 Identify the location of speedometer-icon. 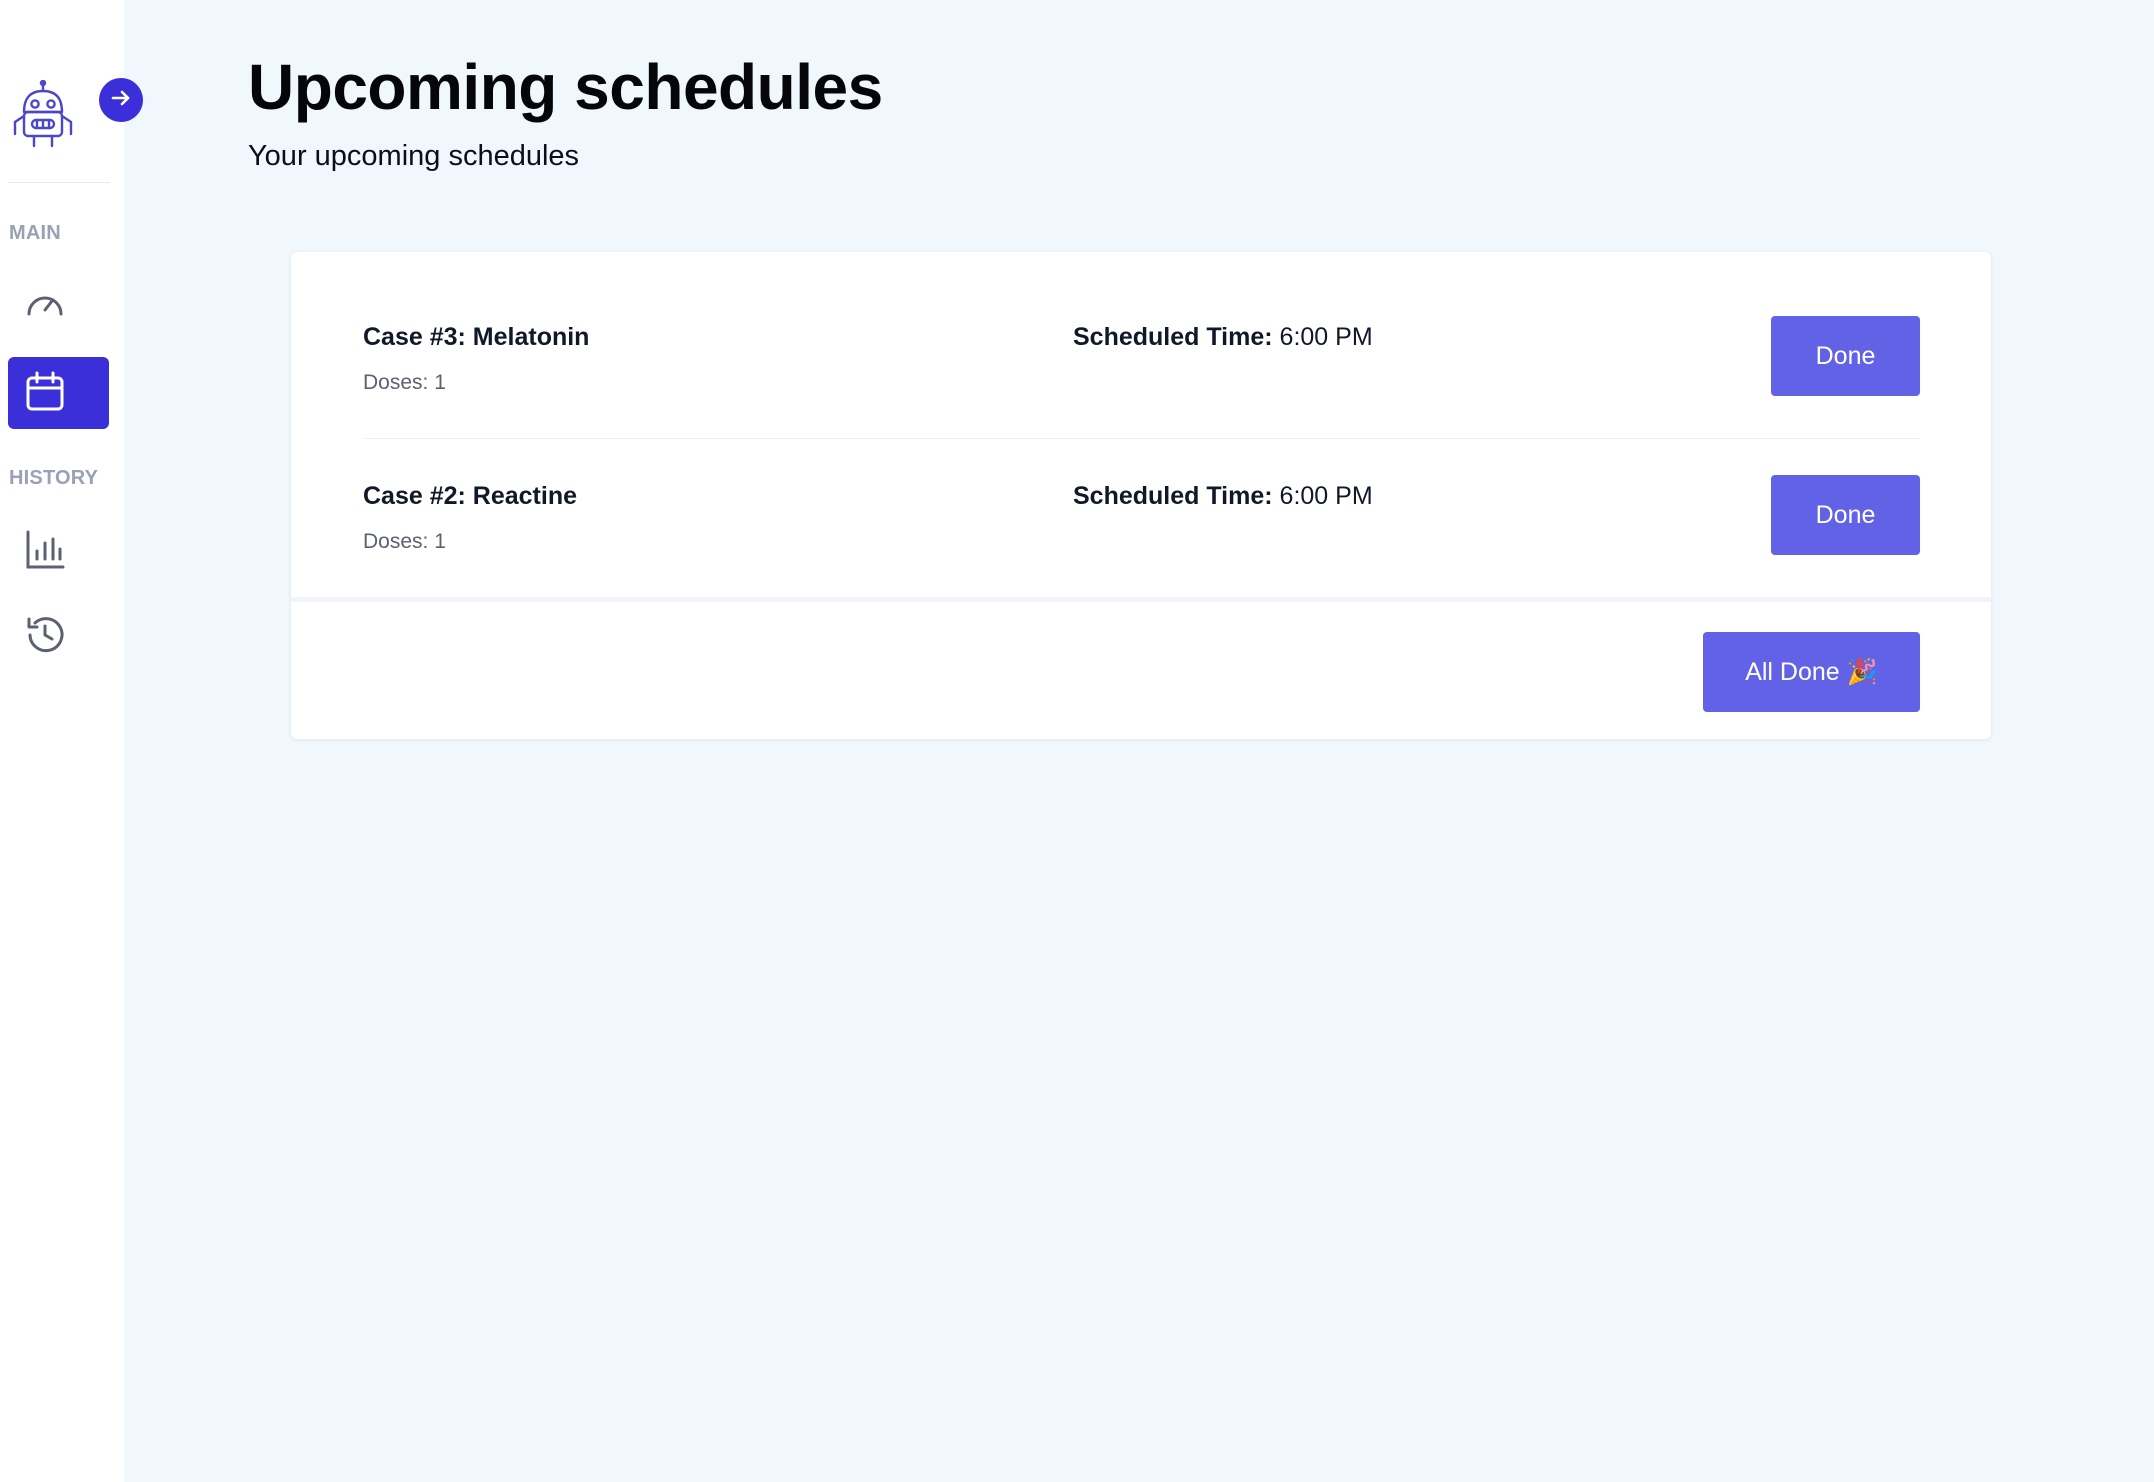
(45, 306).